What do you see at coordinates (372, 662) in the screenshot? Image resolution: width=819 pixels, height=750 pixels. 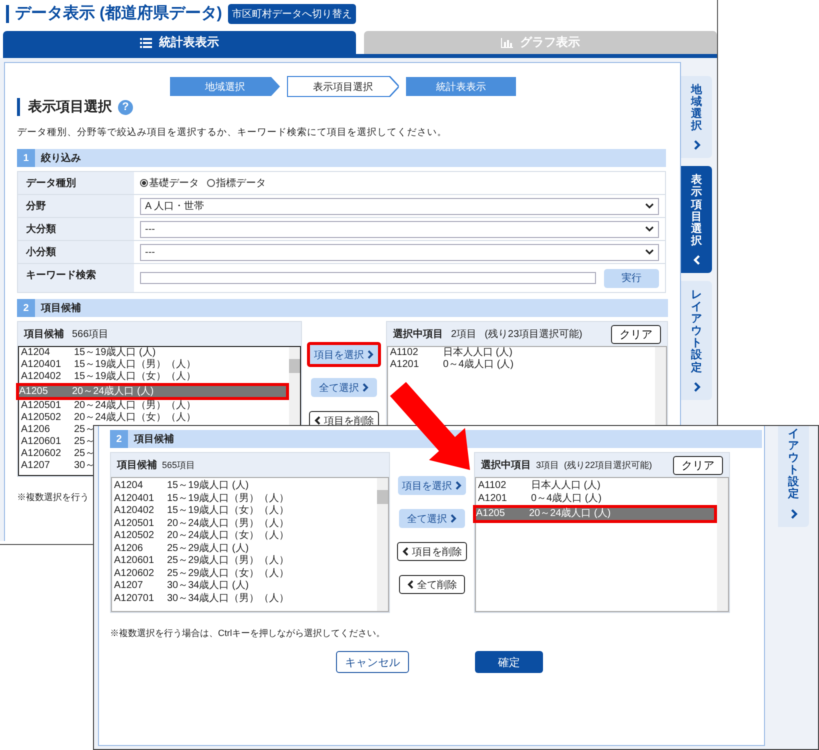 I see `cancel-button: キャンセル` at bounding box center [372, 662].